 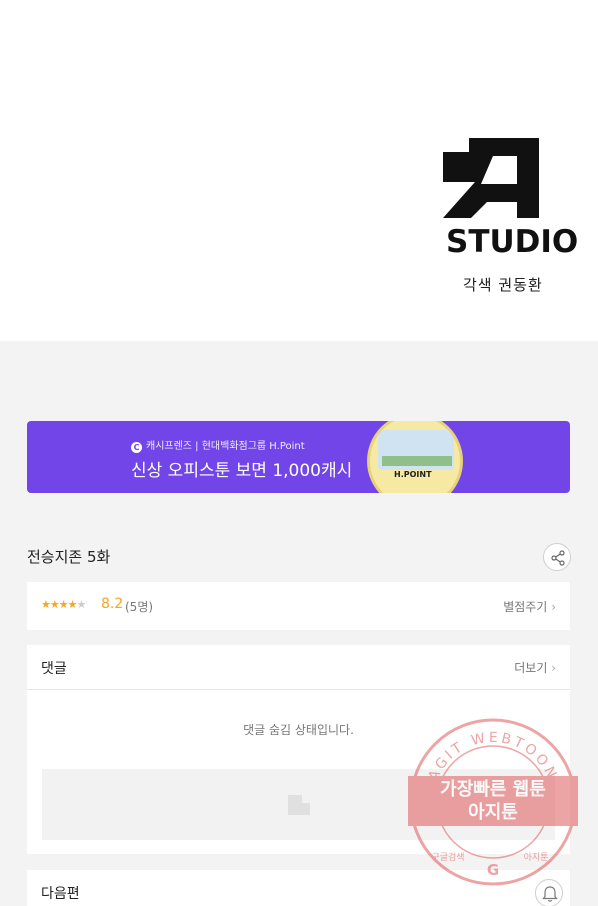 I want to click on rating-panel: ★★★★★ 8.2 (5명) 별점주기 ›, so click(x=298, y=606).